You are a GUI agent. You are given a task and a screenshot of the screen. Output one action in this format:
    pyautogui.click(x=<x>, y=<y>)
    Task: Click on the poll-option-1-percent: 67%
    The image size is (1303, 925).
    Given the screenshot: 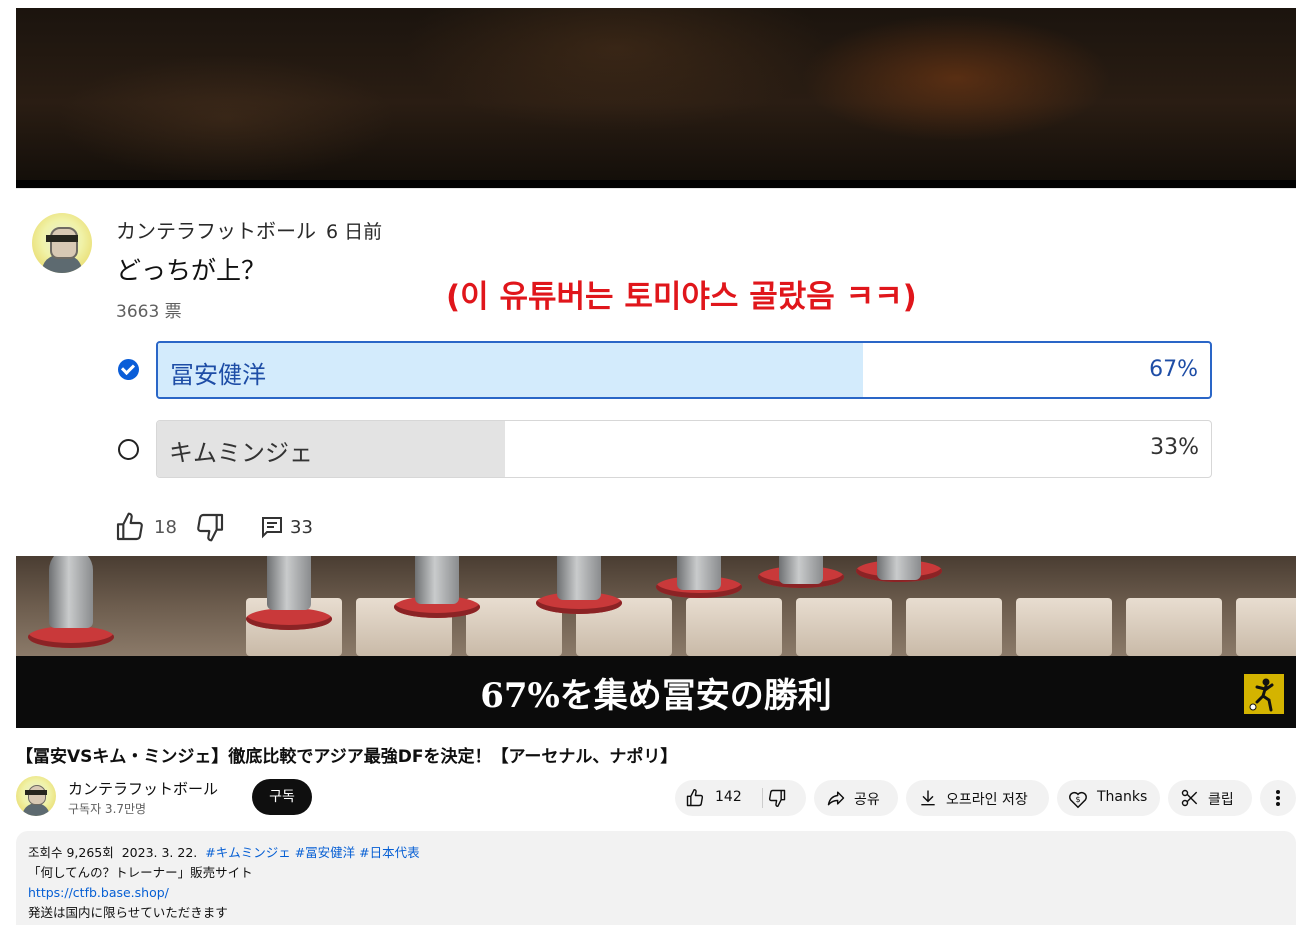 What is the action you would take?
    pyautogui.click(x=1173, y=369)
    